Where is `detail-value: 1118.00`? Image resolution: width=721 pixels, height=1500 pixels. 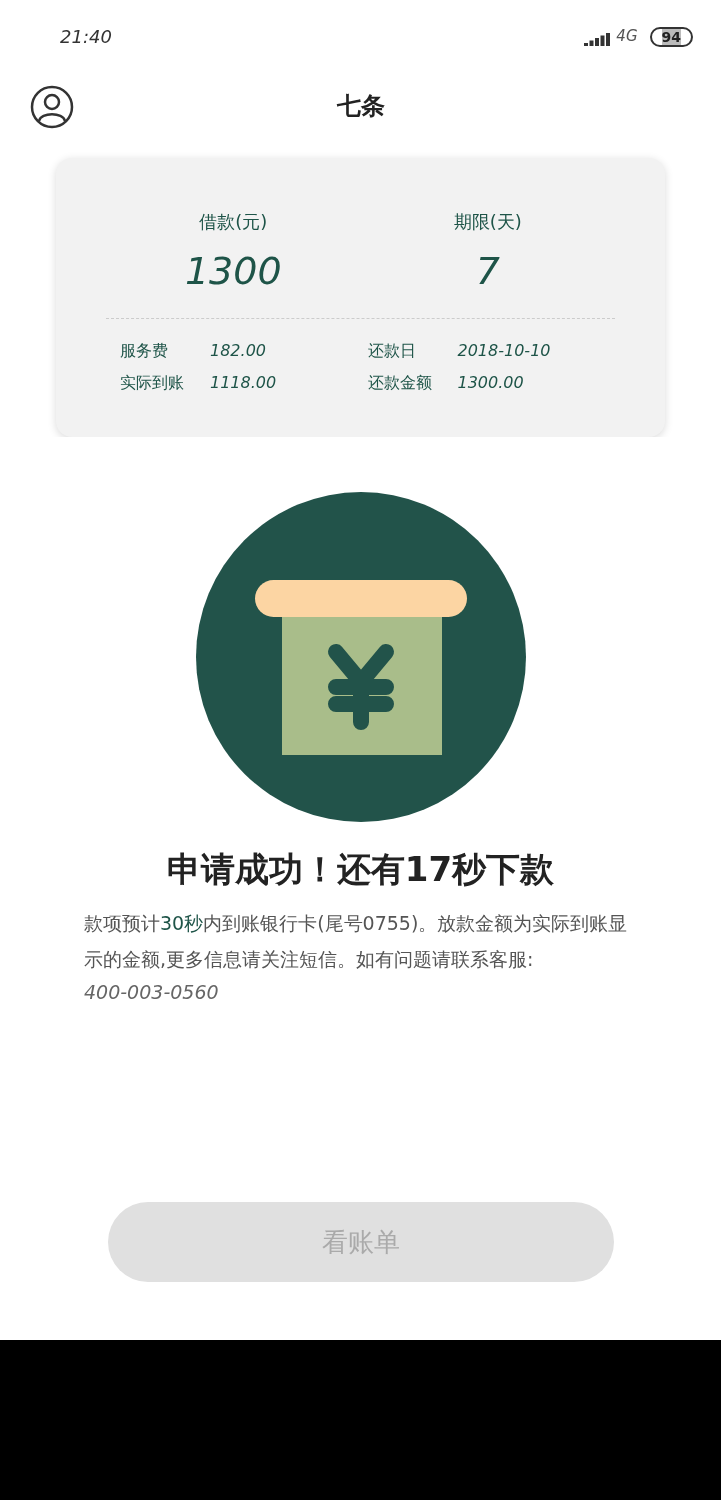
detail-value: 1118.00 is located at coordinates (243, 382).